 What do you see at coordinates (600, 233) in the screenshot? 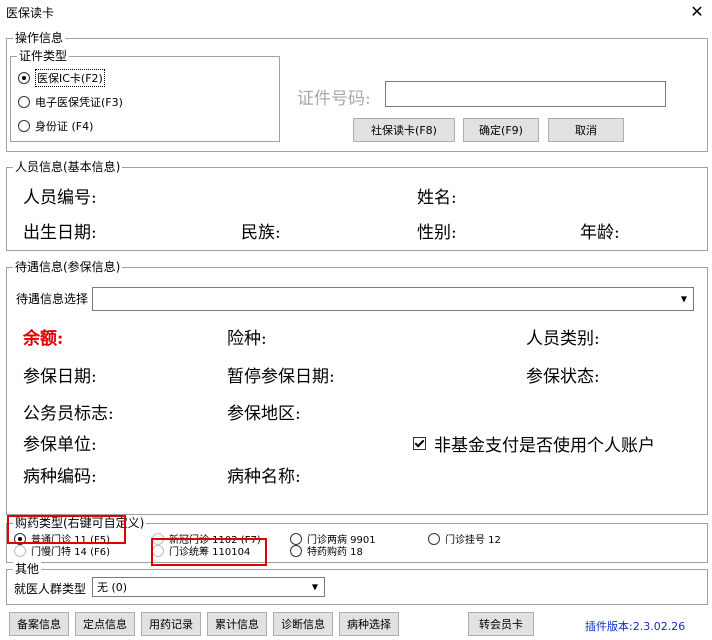
I see `age-label: 年龄:` at bounding box center [600, 233].